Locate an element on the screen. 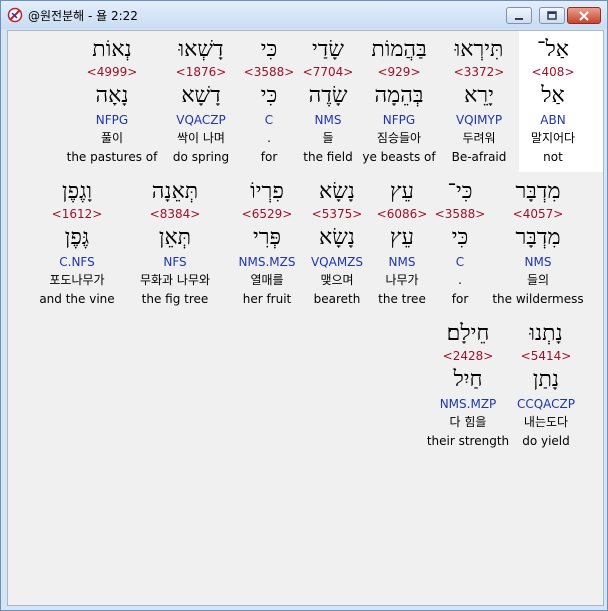  app-icon is located at coordinates (15, 15).